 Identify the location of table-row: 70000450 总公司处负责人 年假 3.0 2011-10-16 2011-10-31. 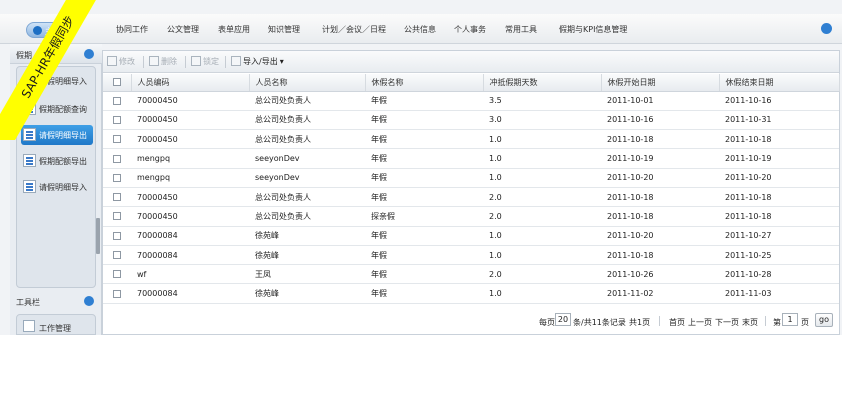
(471, 120).